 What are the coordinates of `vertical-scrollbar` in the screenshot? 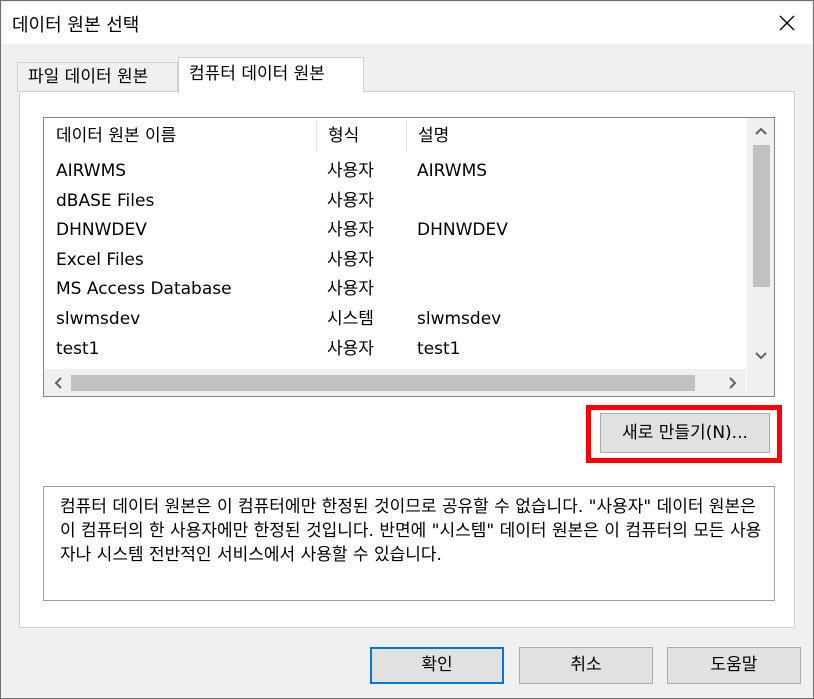 It's located at (760, 243).